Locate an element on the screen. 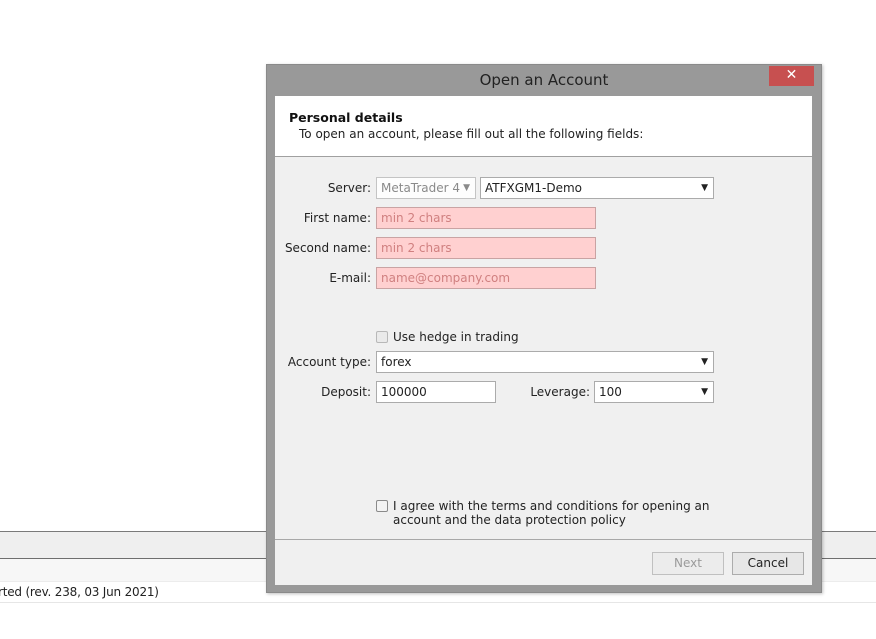  platform-select: MetaTrader 4 ▼ is located at coordinates (426, 188).